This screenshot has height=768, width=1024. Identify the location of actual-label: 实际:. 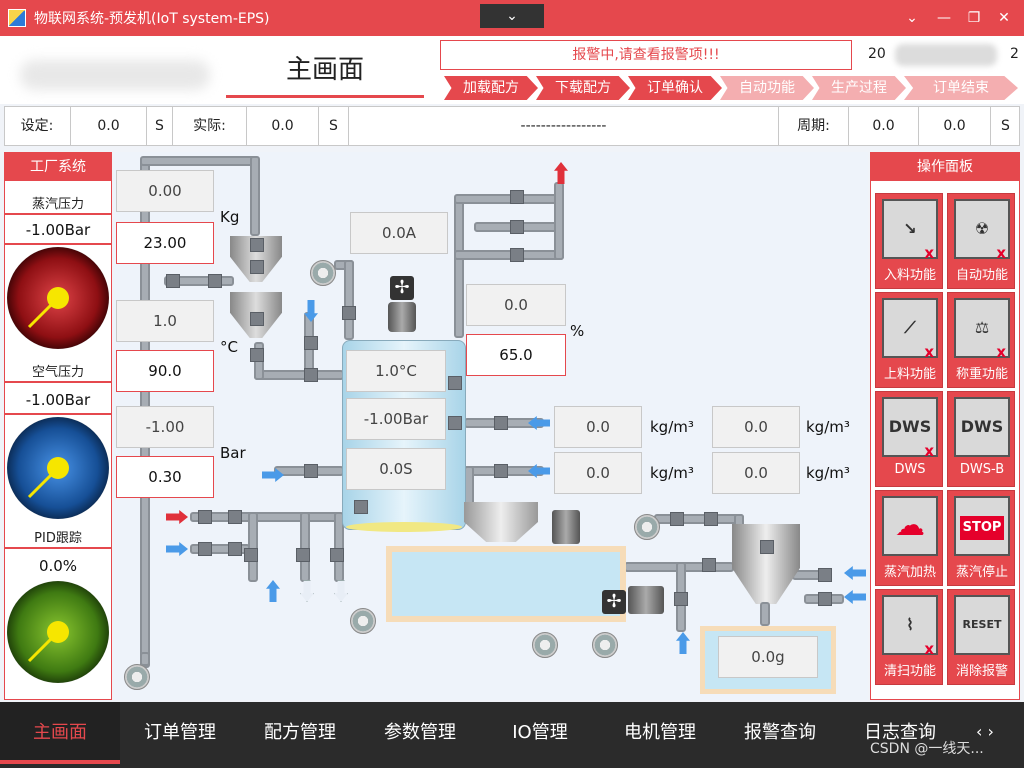
(209, 126).